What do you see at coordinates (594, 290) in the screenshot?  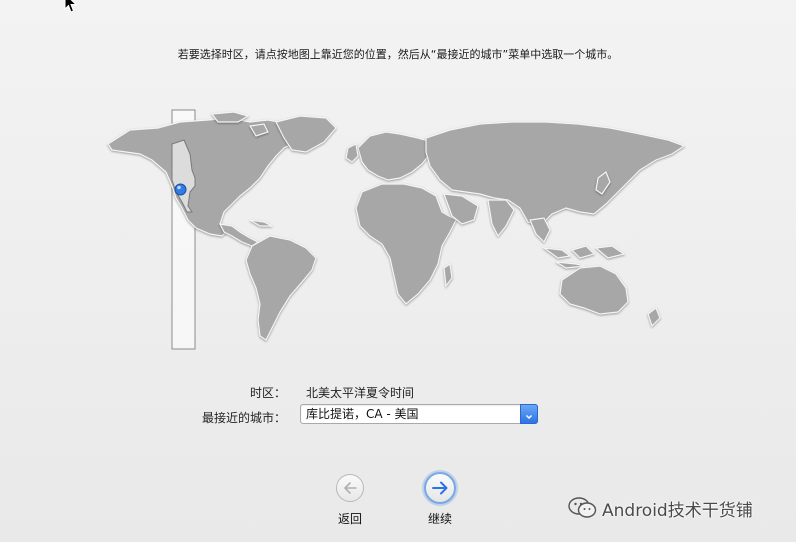 I see `map-australia` at bounding box center [594, 290].